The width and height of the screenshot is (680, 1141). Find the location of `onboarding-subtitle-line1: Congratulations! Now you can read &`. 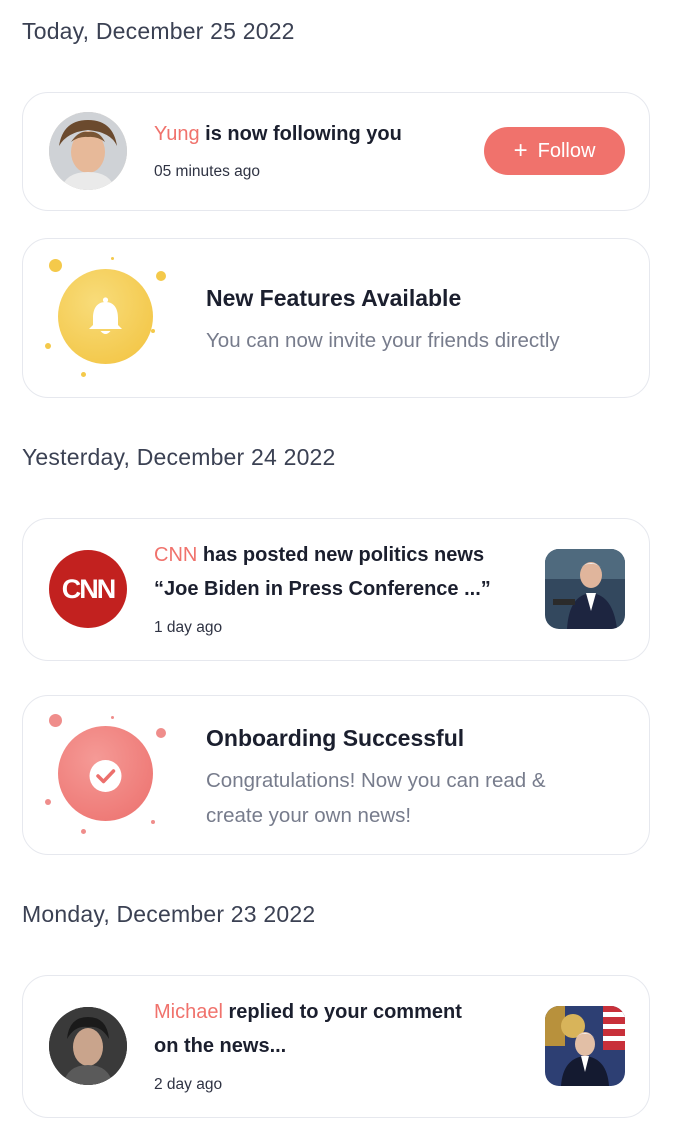

onboarding-subtitle-line1: Congratulations! Now you can read & is located at coordinates (376, 780).